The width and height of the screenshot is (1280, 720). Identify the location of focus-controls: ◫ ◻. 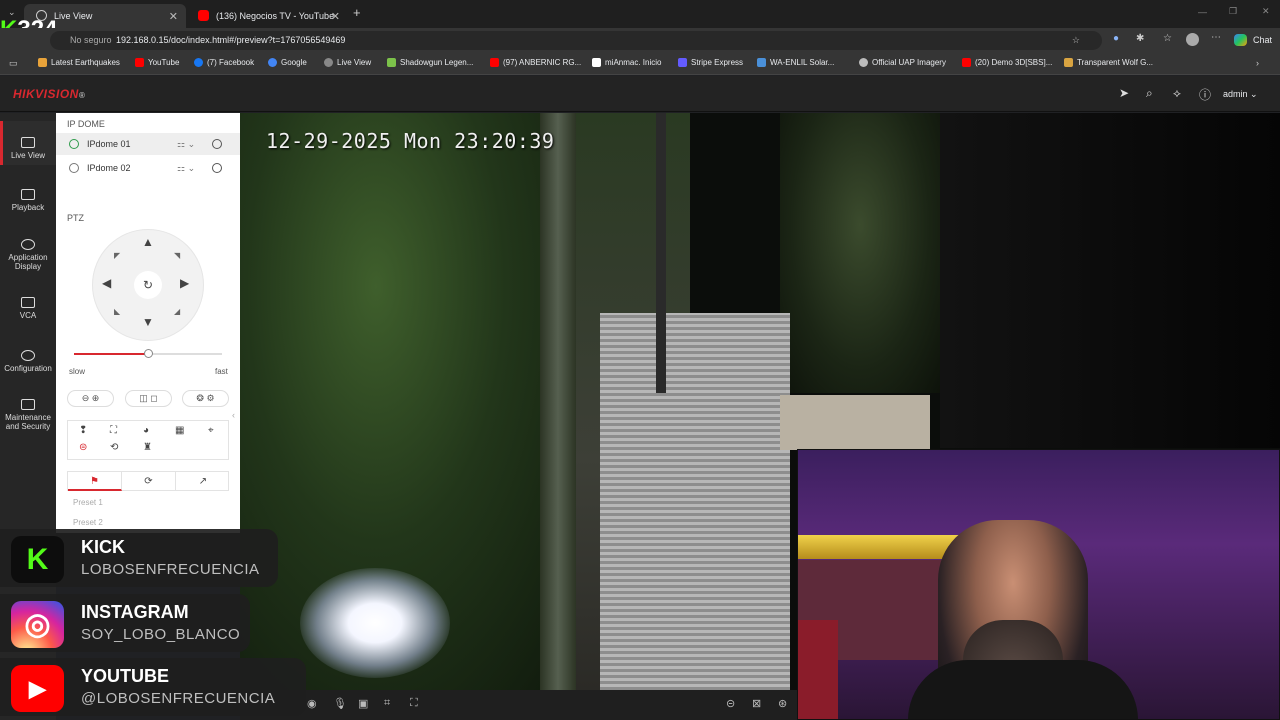
(148, 398).